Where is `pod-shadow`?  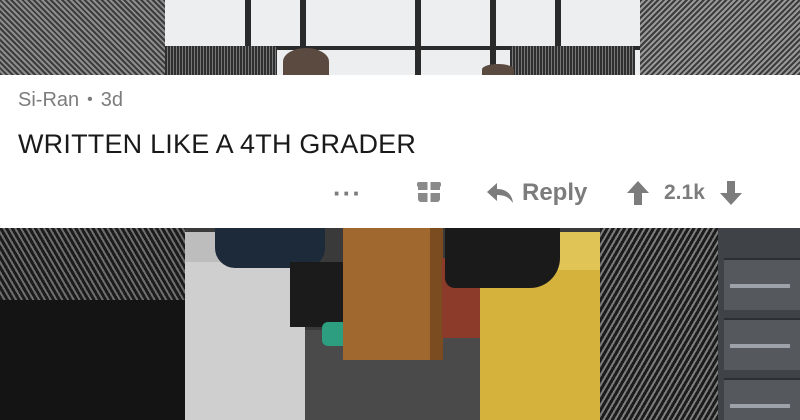 pod-shadow is located at coordinates (100, 360).